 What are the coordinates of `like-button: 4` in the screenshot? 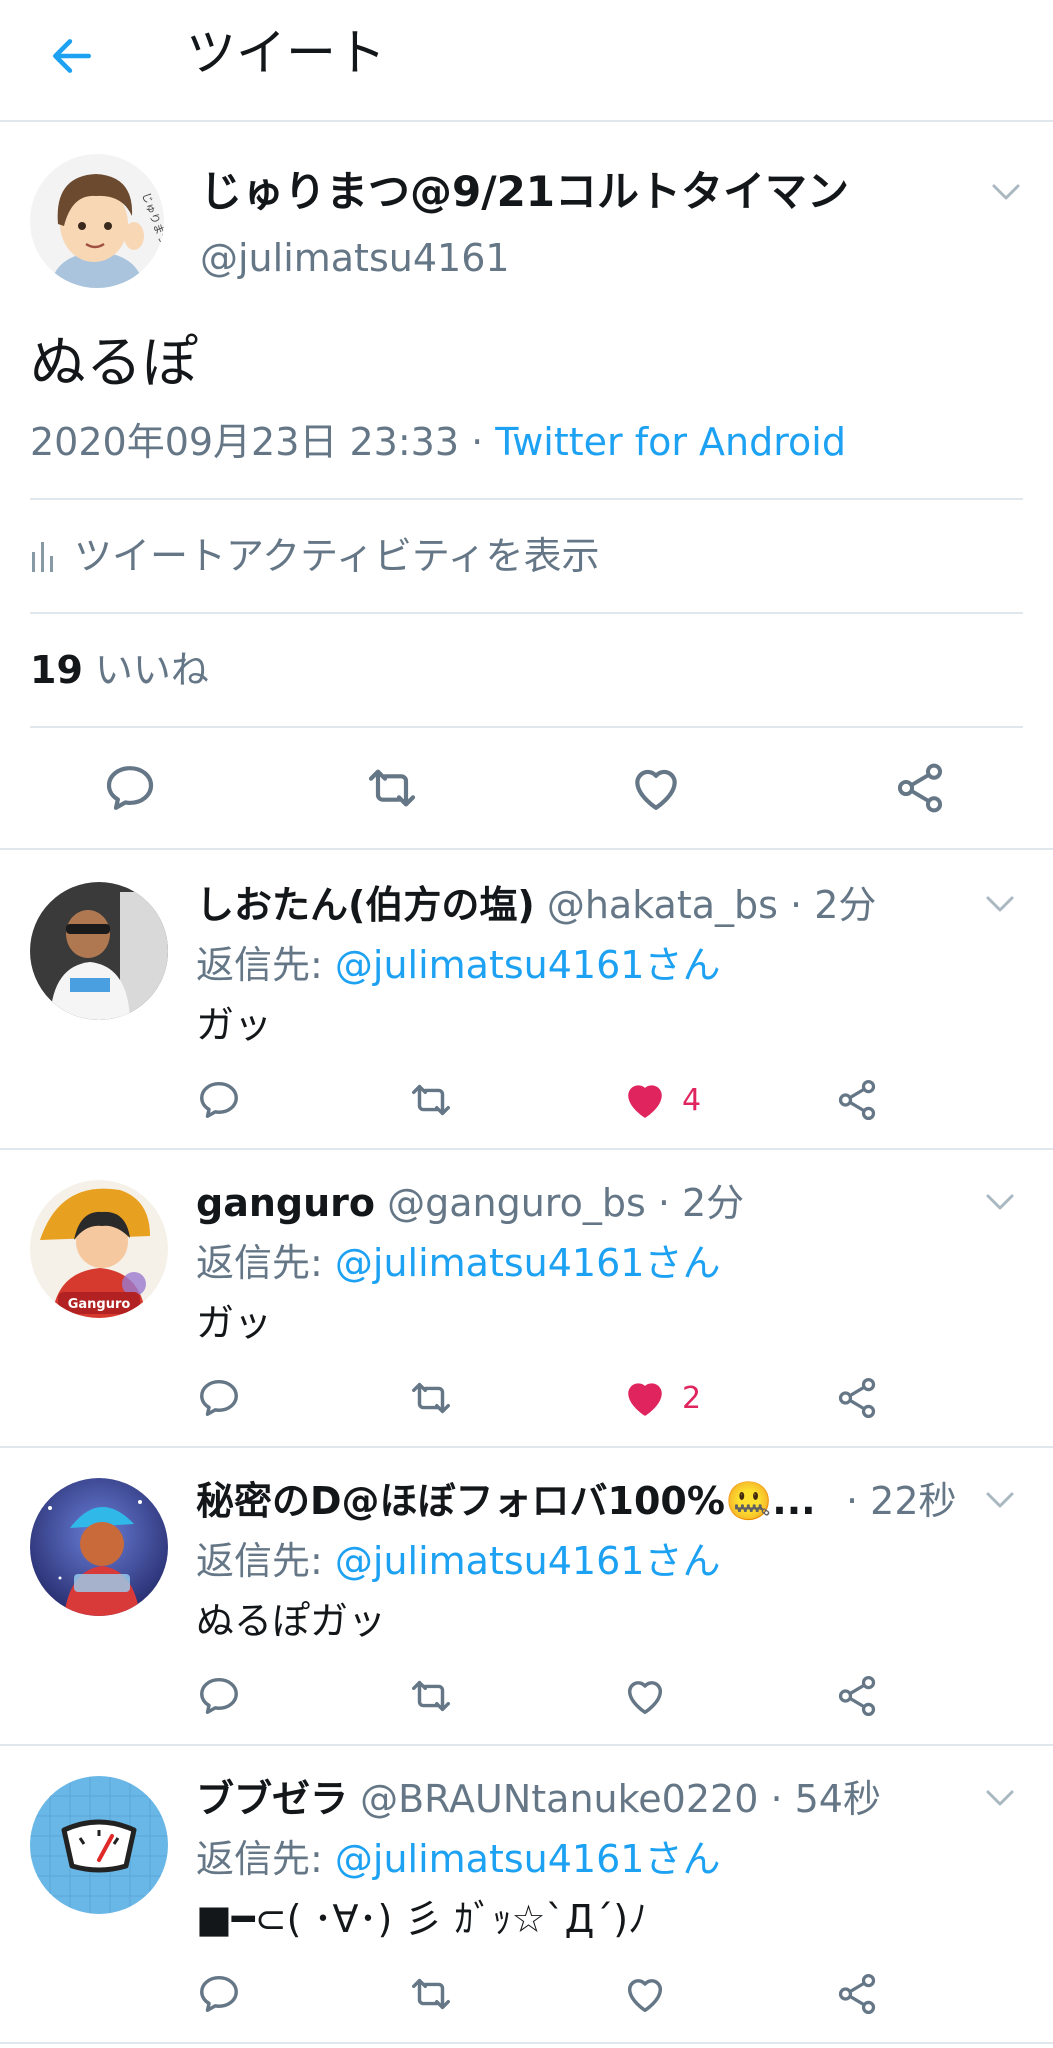 It's located at (661, 1100).